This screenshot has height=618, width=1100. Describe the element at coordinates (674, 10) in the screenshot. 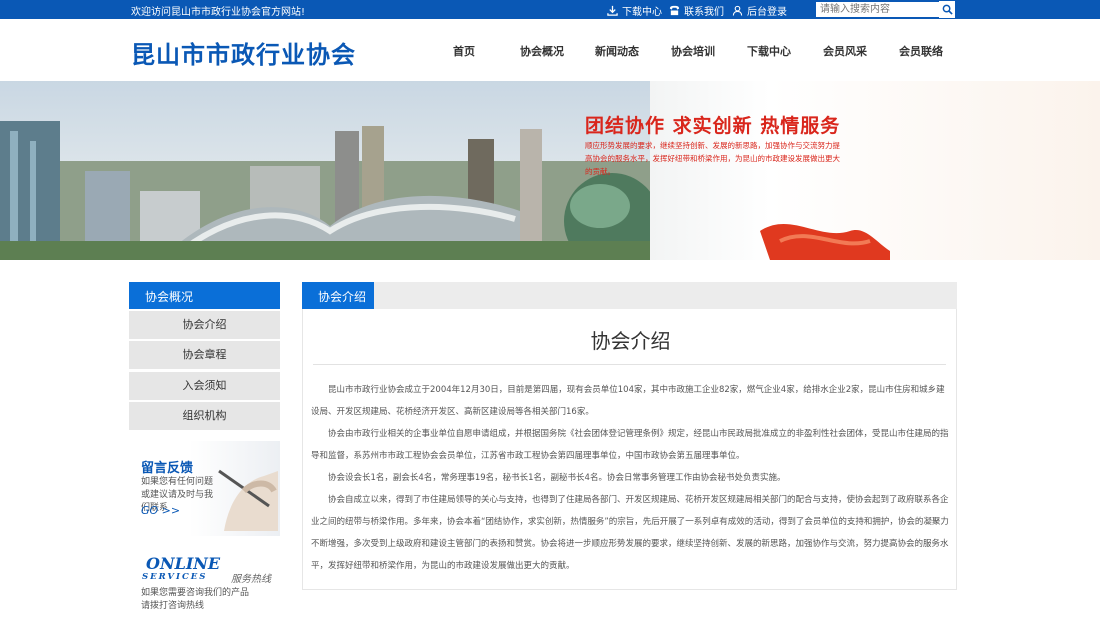

I see `phone-icon` at that location.